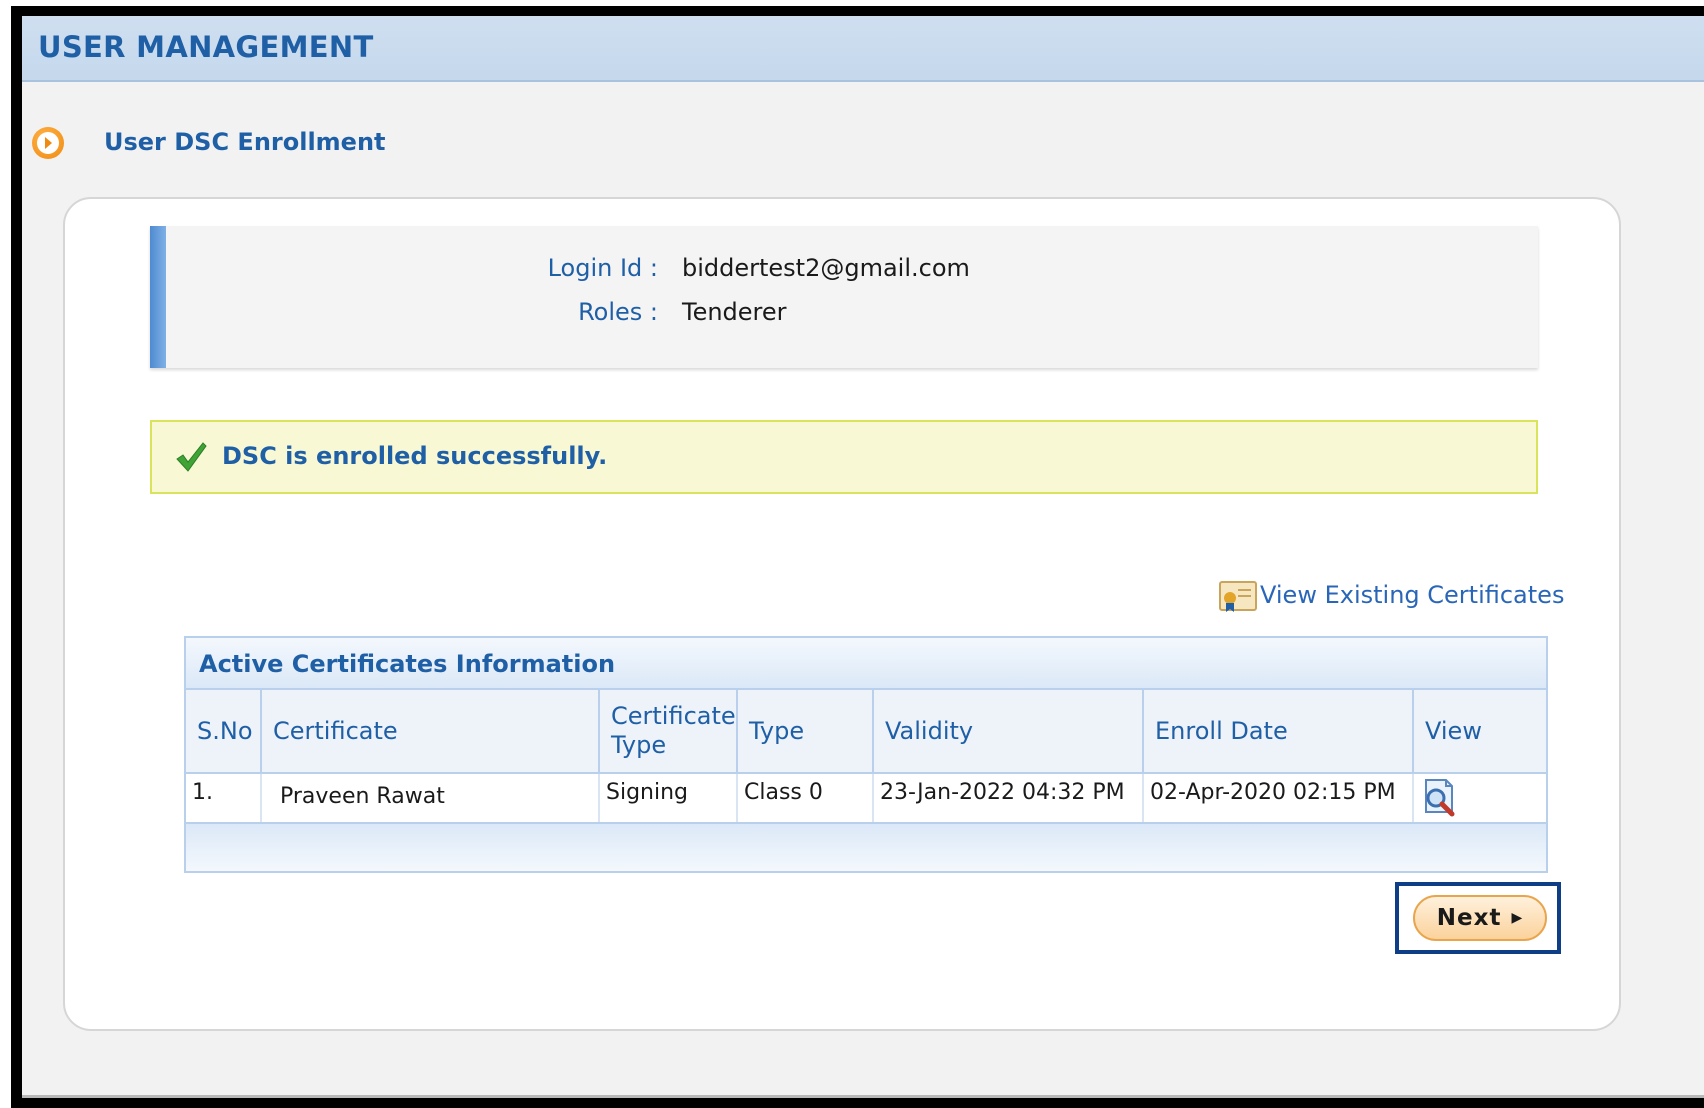  I want to click on cell-sno: 1., so click(224, 798).